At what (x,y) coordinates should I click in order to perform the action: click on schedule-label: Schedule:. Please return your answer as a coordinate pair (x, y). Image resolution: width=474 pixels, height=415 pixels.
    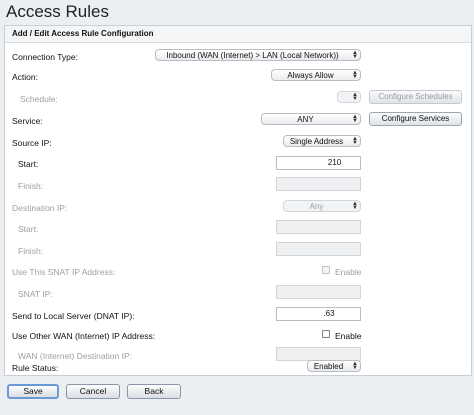
    Looking at the image, I should click on (39, 99).